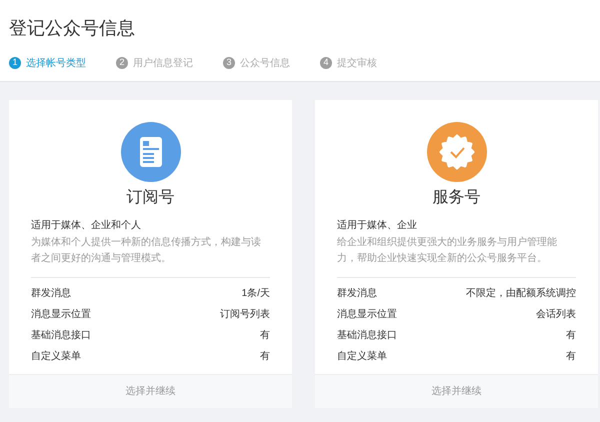 The height and width of the screenshot is (422, 600). What do you see at coordinates (150, 152) in the screenshot?
I see `document-icon` at bounding box center [150, 152].